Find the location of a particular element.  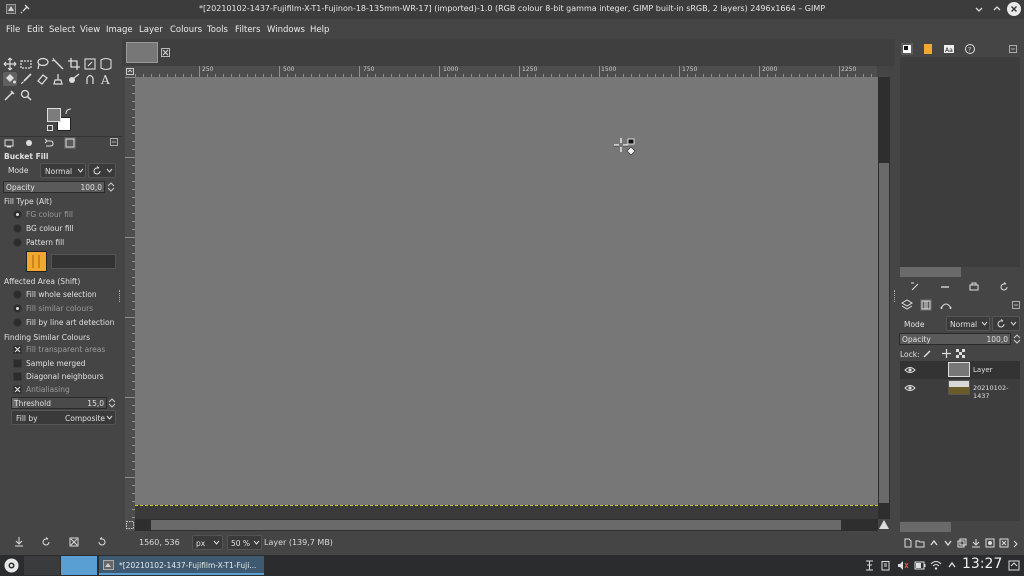

default-colors-icon is located at coordinates (50, 128).